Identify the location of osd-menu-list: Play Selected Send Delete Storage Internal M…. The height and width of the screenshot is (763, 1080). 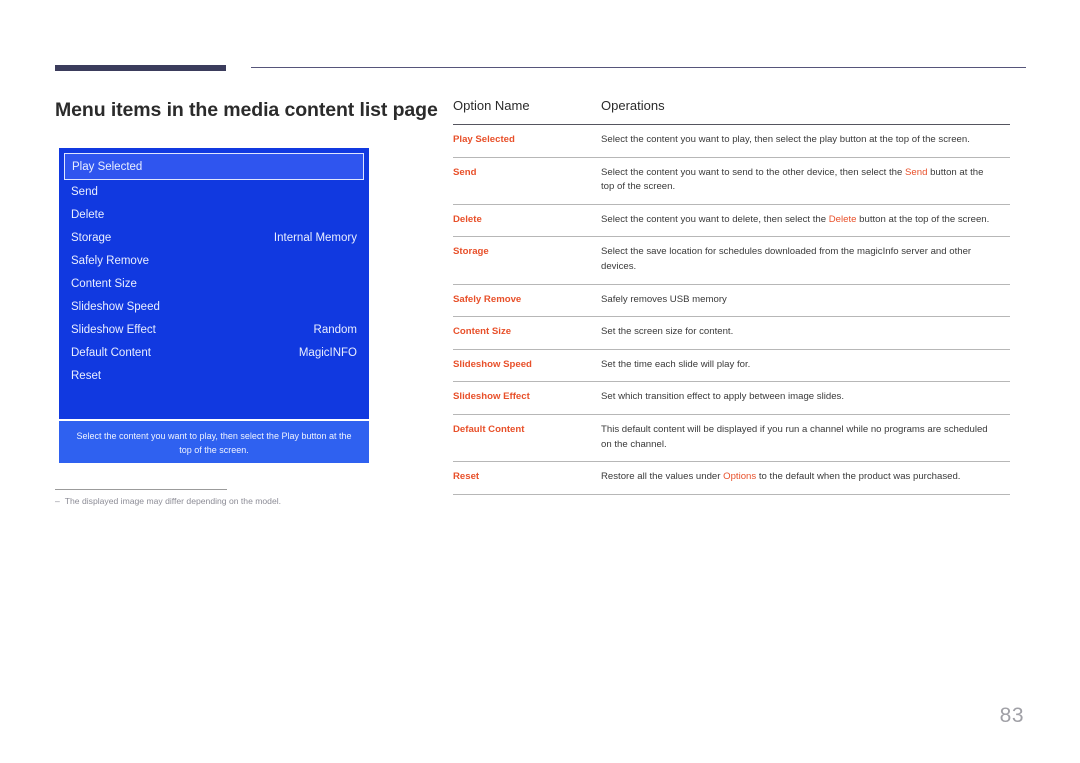
(214, 267).